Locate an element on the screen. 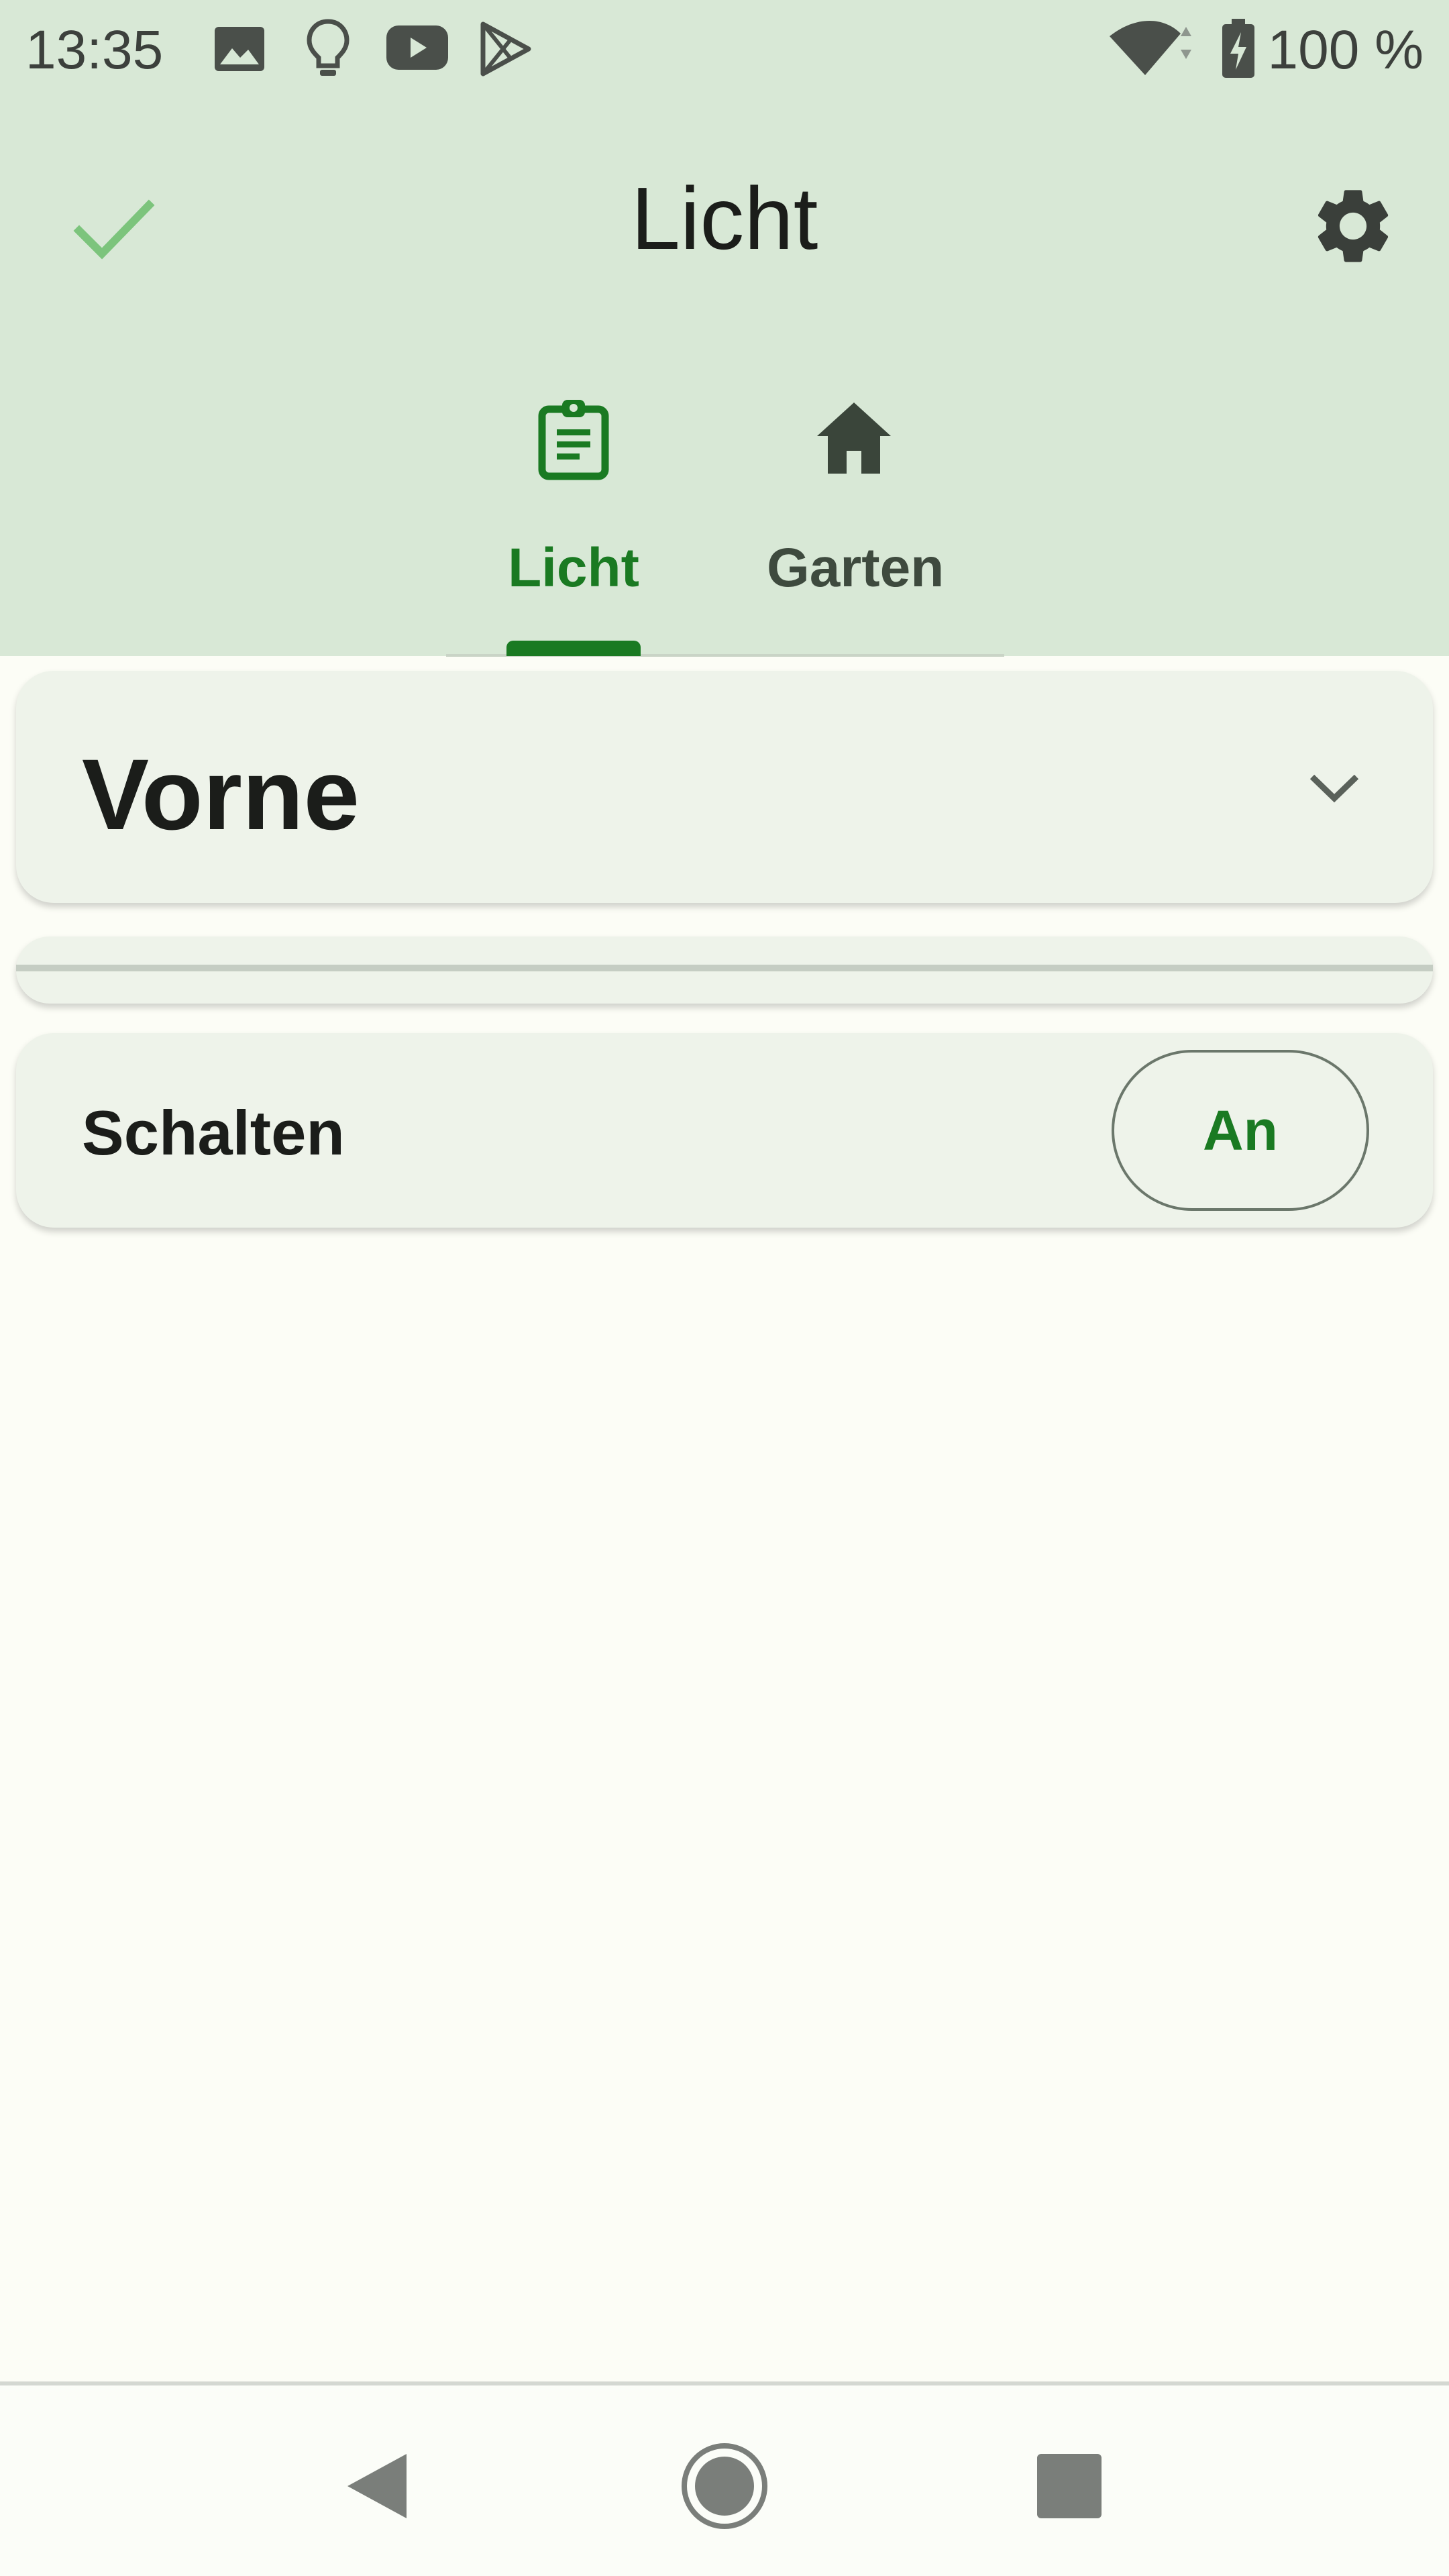  slider-card is located at coordinates (724, 970).